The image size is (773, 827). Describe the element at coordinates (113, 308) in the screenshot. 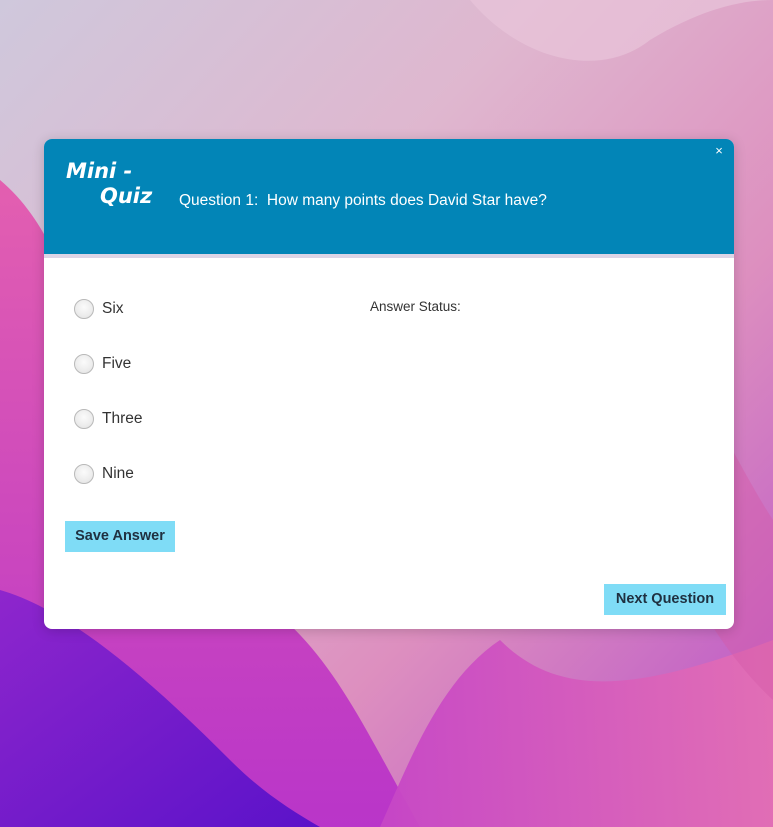

I see `option-label: Six` at that location.